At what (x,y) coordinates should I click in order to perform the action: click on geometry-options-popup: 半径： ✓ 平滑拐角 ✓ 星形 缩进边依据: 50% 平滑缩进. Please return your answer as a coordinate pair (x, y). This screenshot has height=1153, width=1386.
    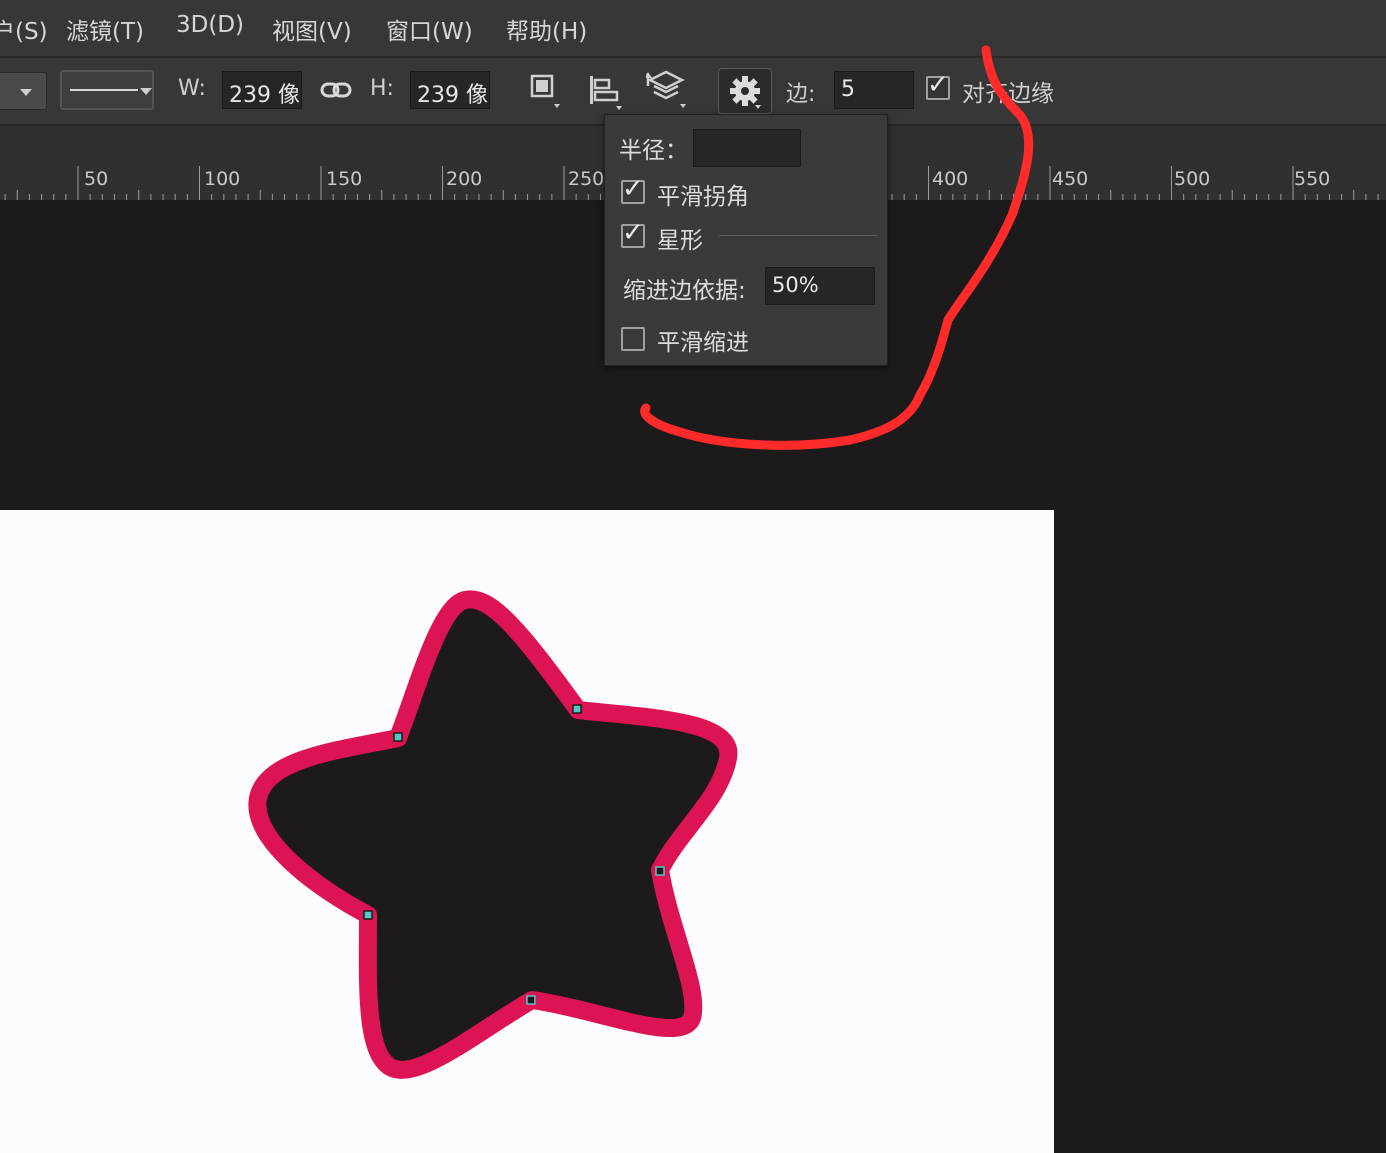
    Looking at the image, I should click on (746, 240).